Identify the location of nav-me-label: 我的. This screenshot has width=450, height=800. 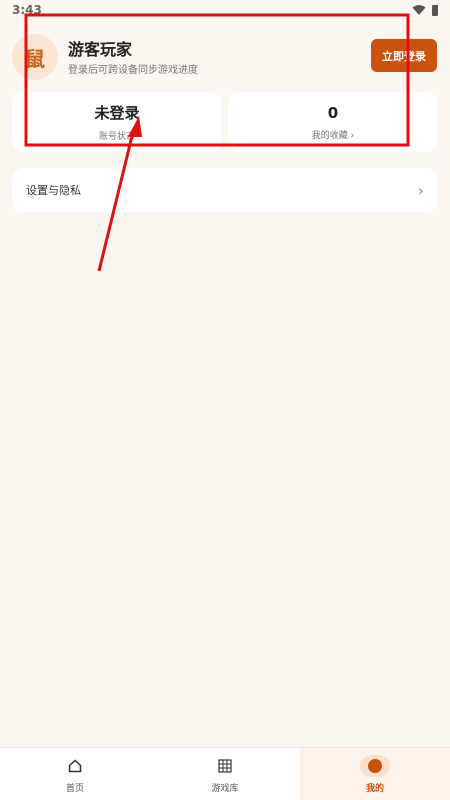
(374, 788).